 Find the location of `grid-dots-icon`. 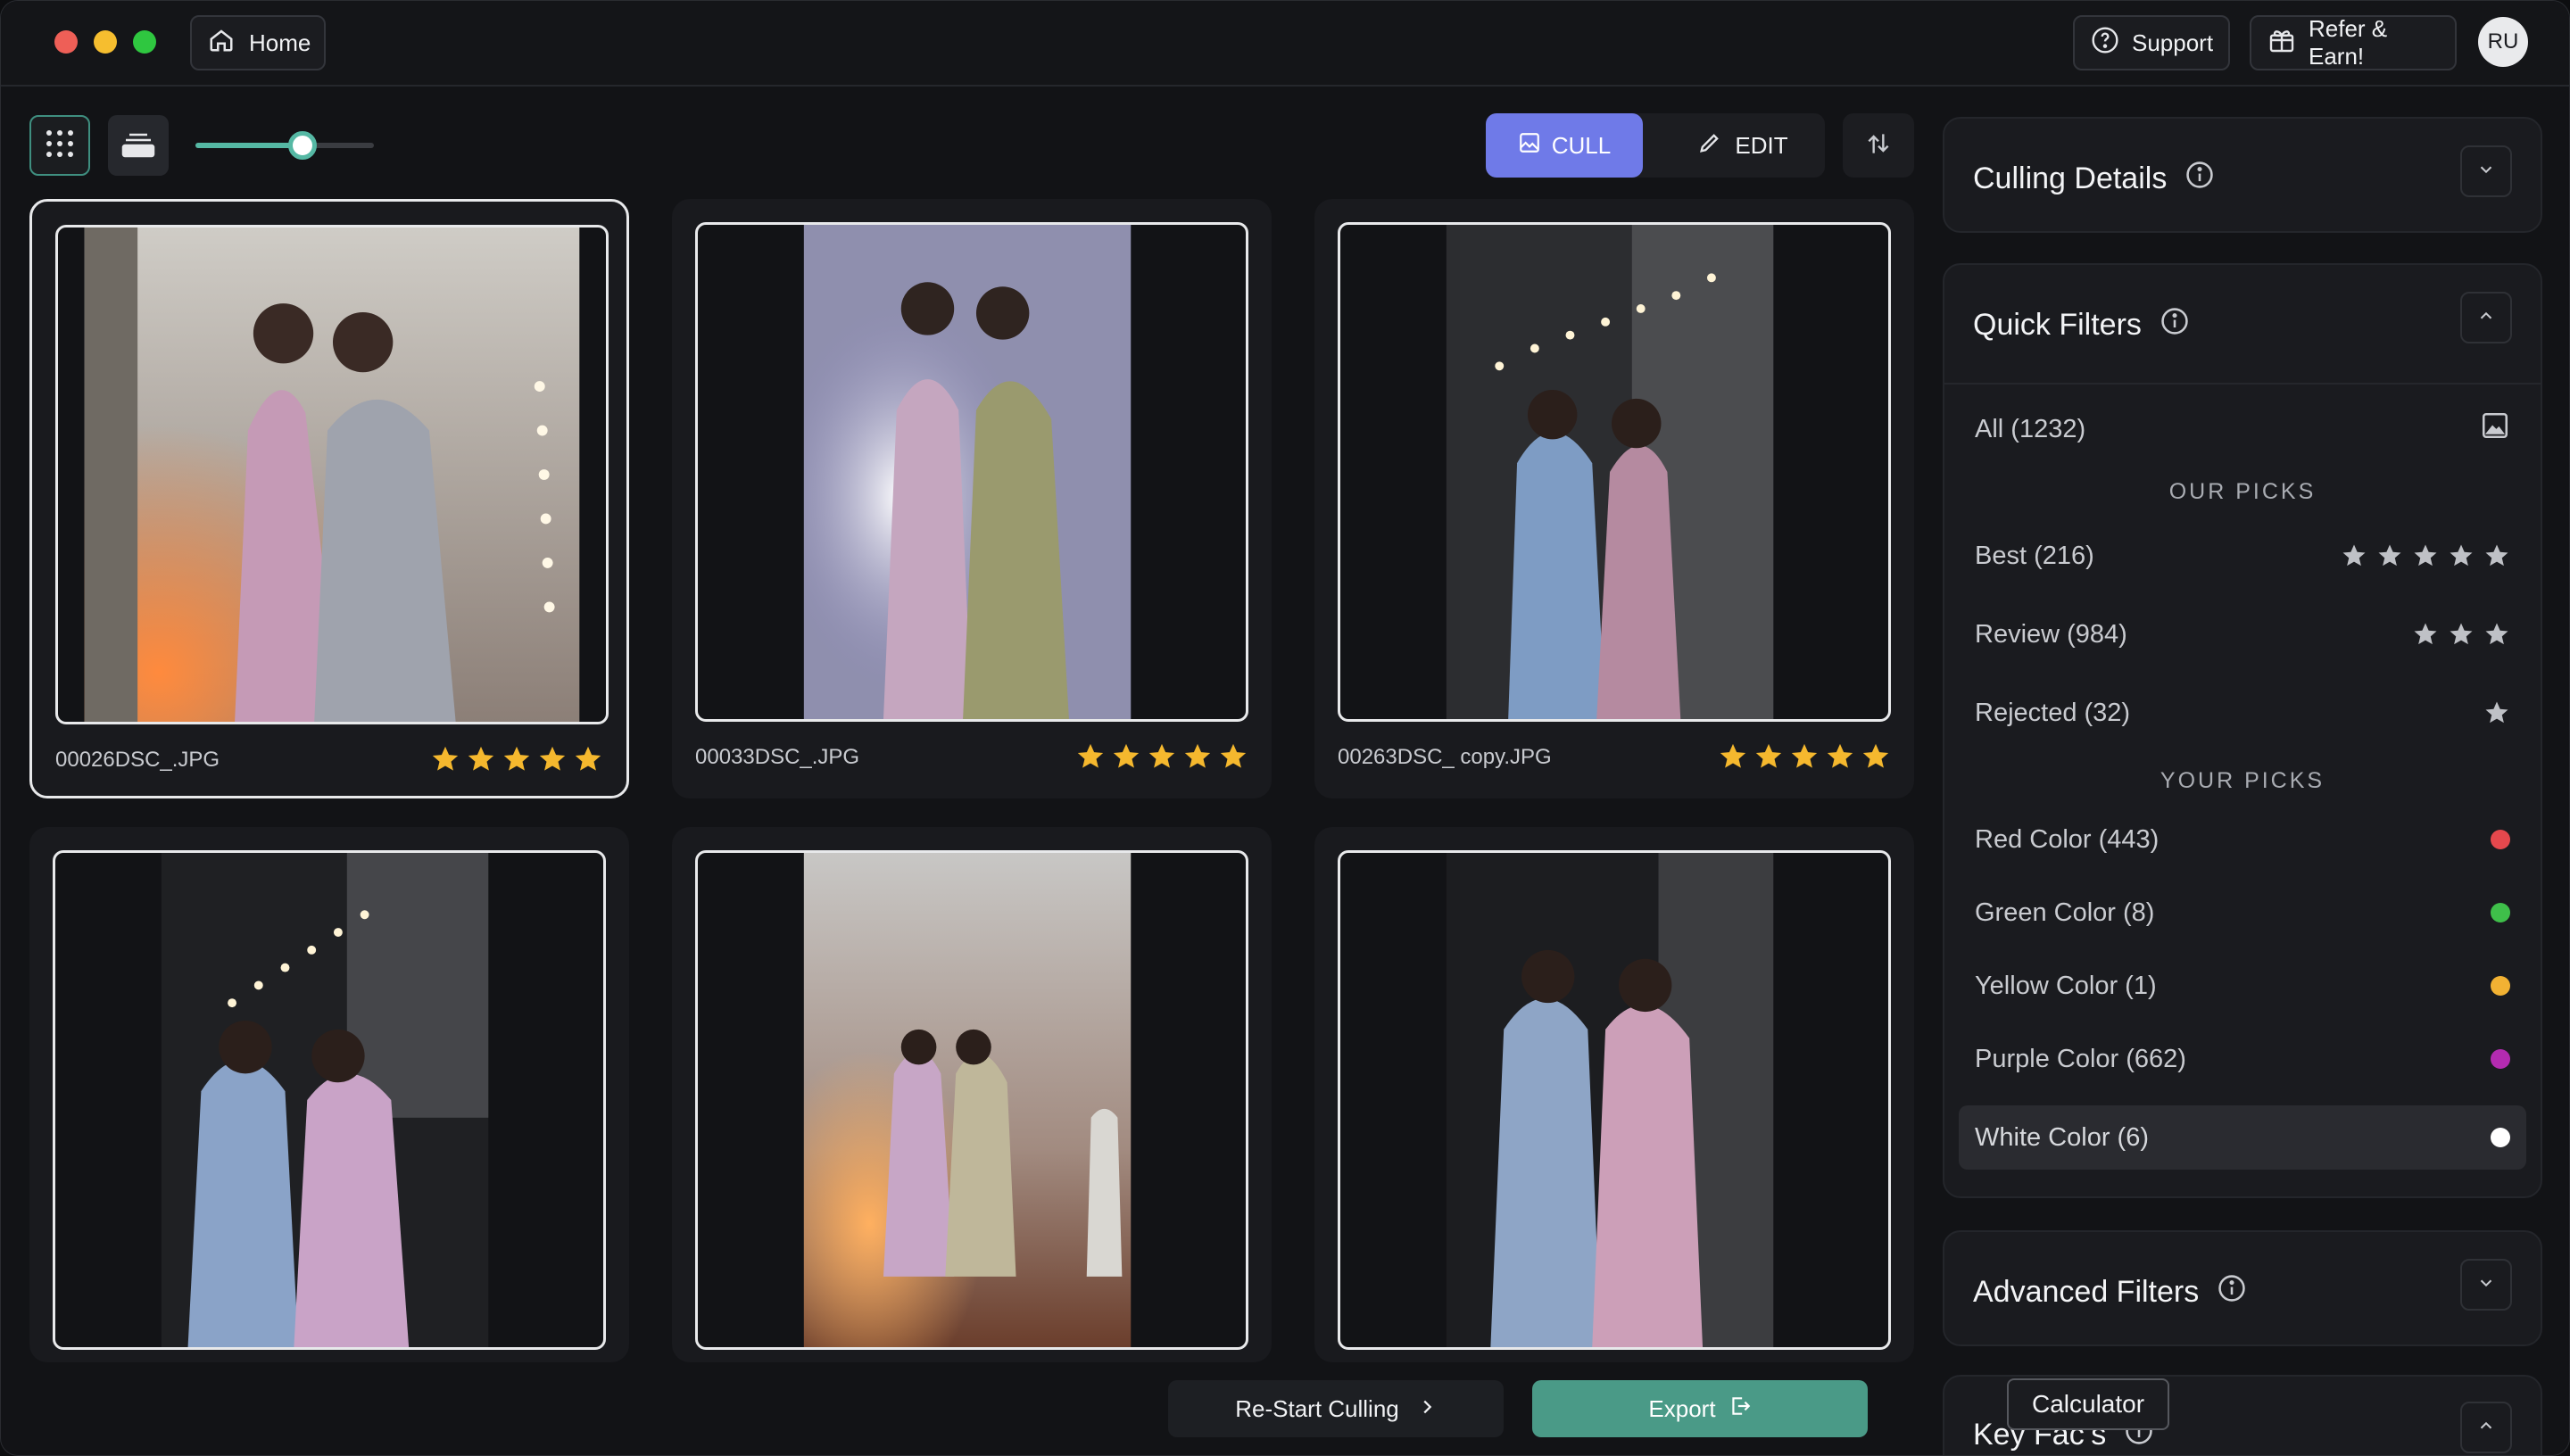

grid-dots-icon is located at coordinates (60, 146).